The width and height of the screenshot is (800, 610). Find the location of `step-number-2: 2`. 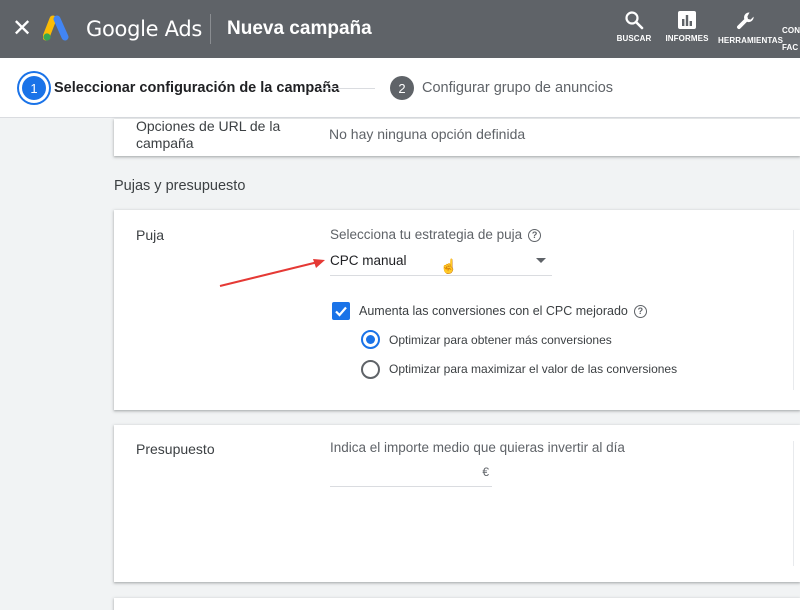

step-number-2: 2 is located at coordinates (402, 88).